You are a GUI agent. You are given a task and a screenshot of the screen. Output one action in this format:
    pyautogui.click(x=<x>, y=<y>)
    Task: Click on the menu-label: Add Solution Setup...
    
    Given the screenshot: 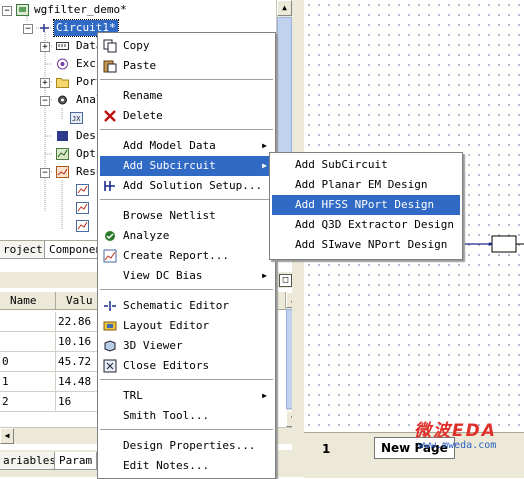 What is the action you would take?
    pyautogui.click(x=193, y=185)
    